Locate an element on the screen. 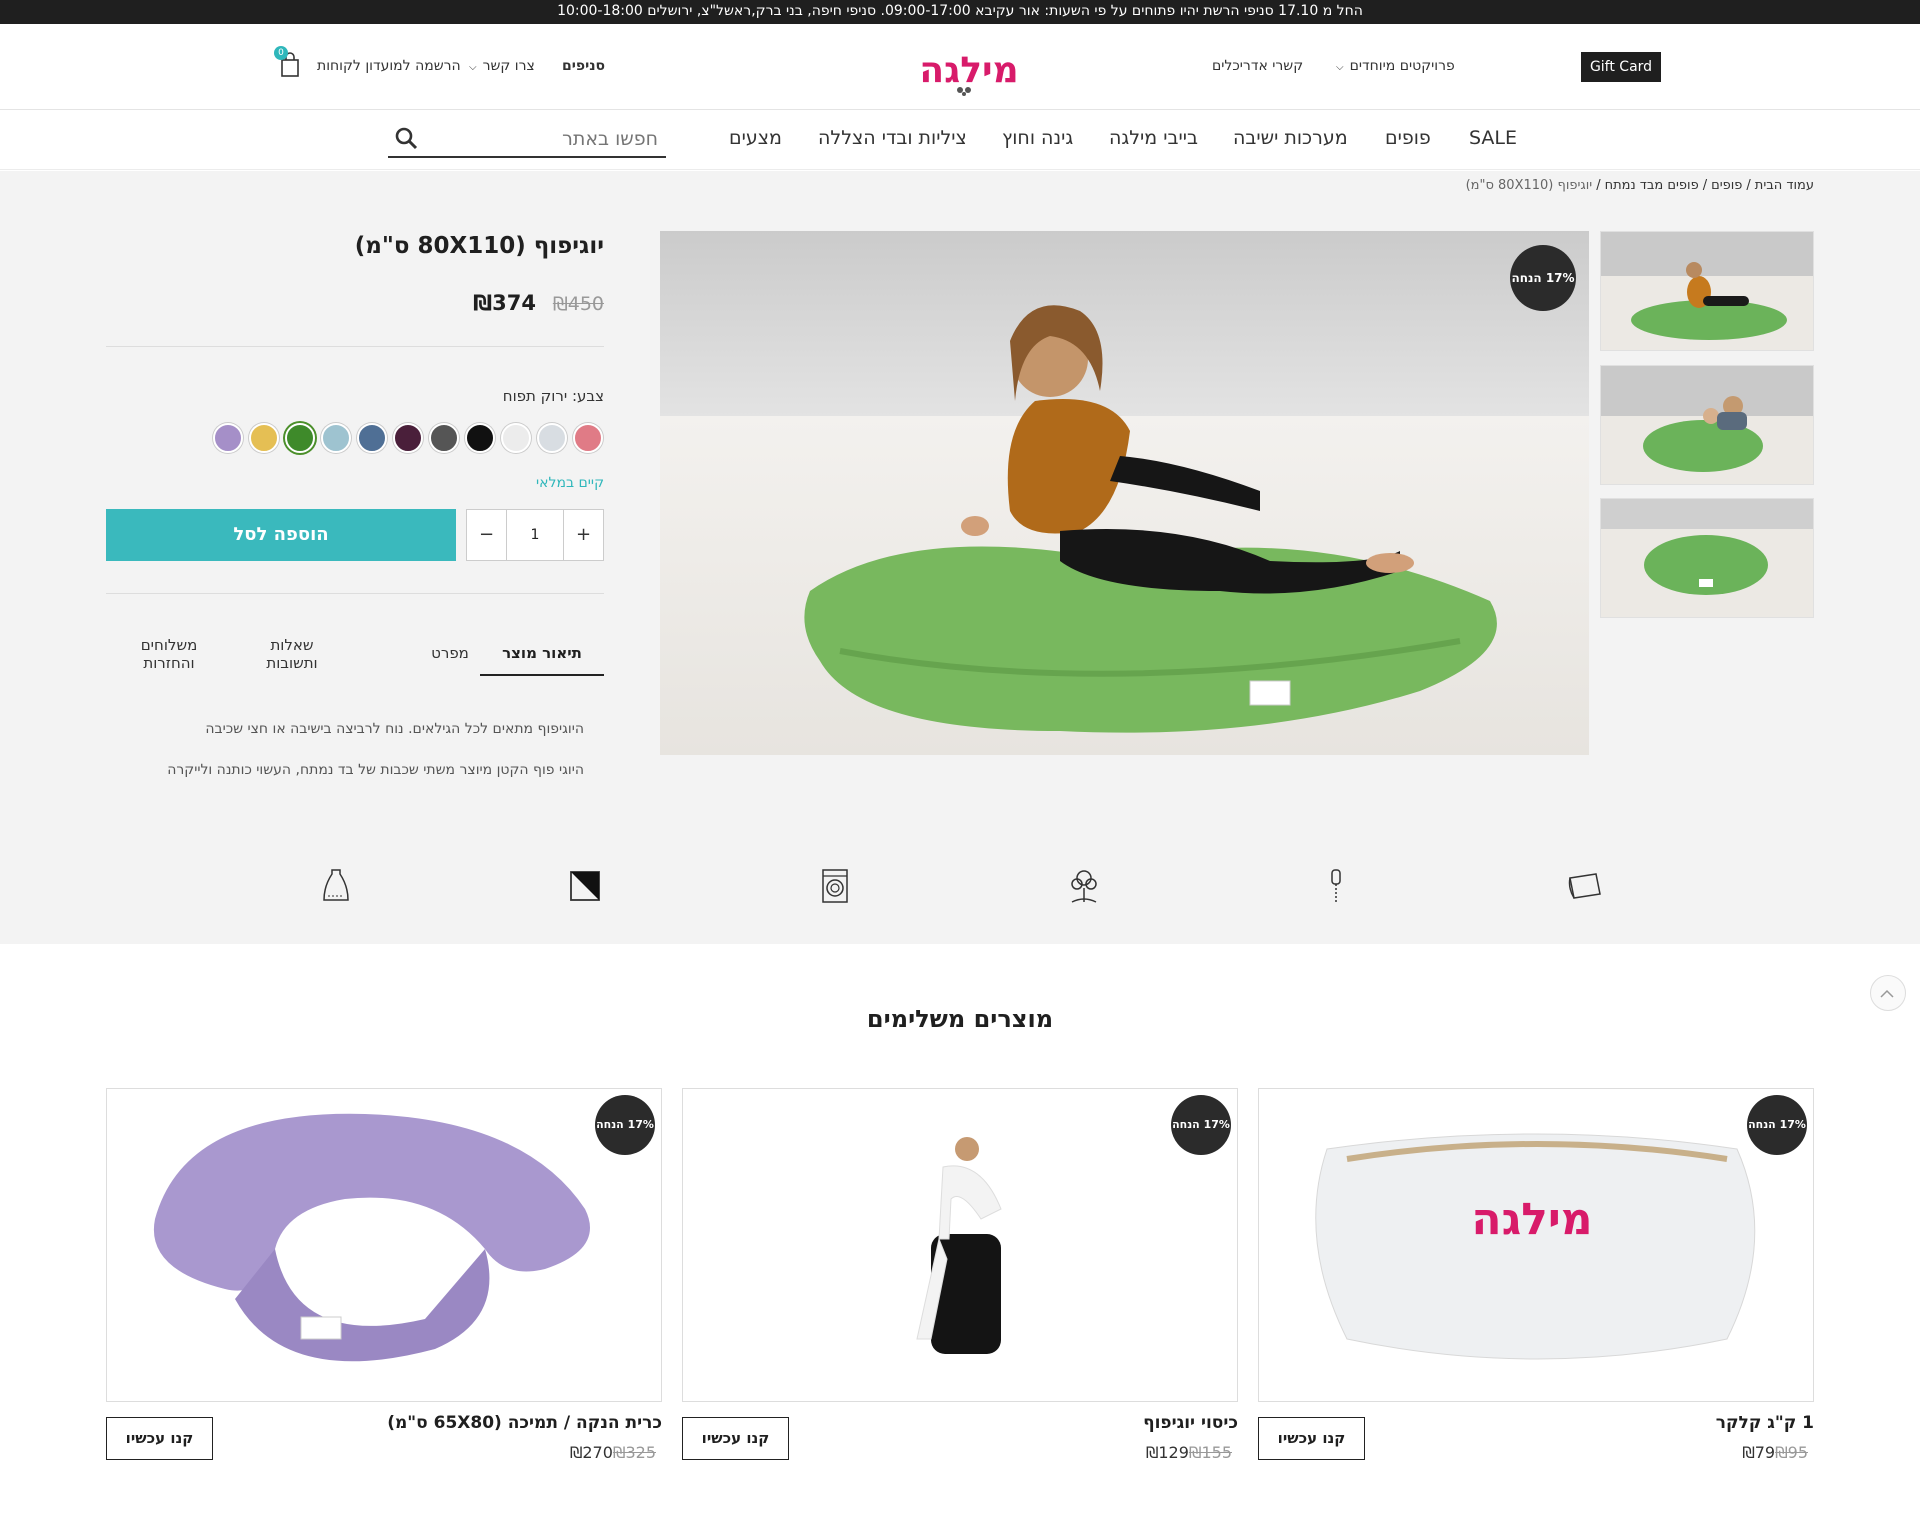  product-title: יוגיפוף (80X110 ס"מ) is located at coordinates (479, 246).